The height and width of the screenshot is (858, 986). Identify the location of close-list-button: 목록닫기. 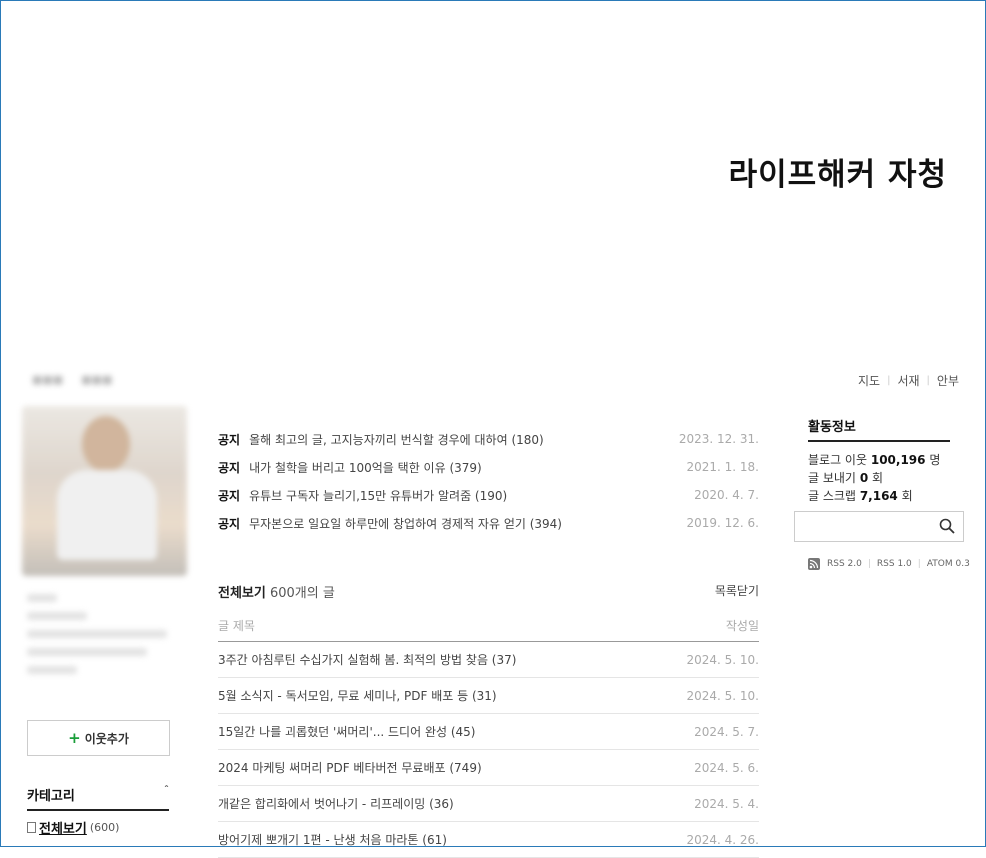
(737, 591).